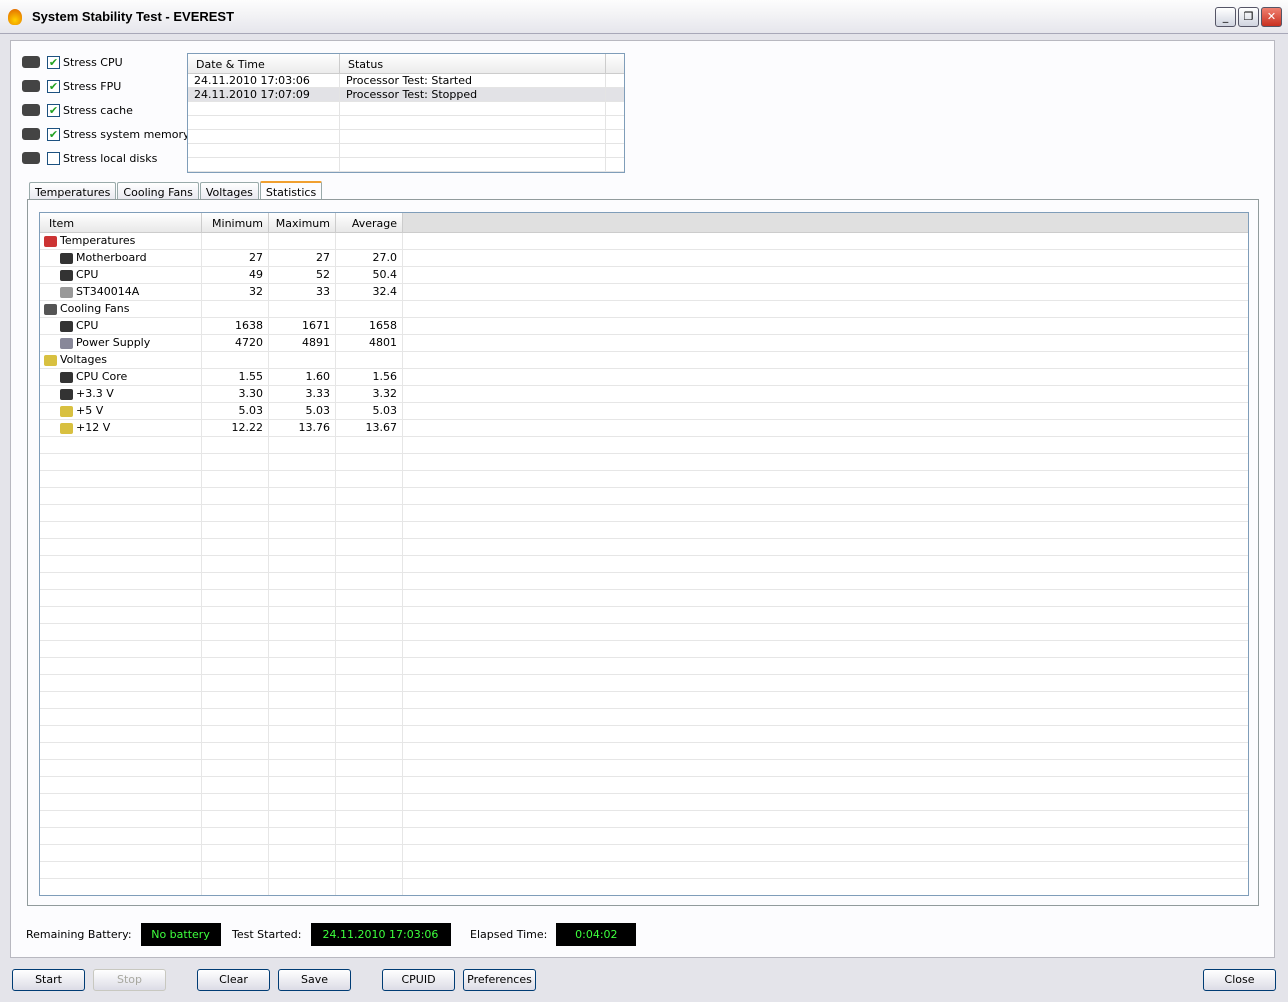 The image size is (1288, 1002). What do you see at coordinates (644, 309) in the screenshot?
I see `table-row: Cooling Fans` at bounding box center [644, 309].